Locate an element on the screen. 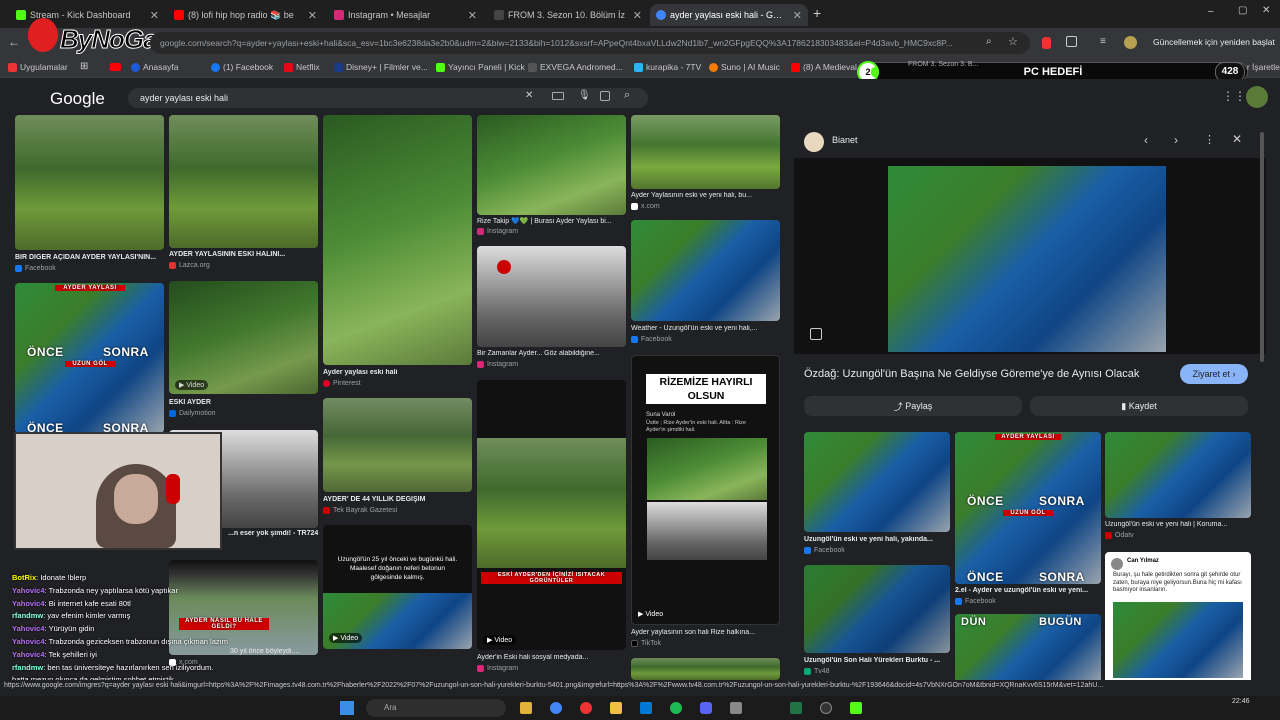 This screenshot has width=1280, height=720. bookmark-suno: Suno | AI Music is located at coordinates (744, 67).